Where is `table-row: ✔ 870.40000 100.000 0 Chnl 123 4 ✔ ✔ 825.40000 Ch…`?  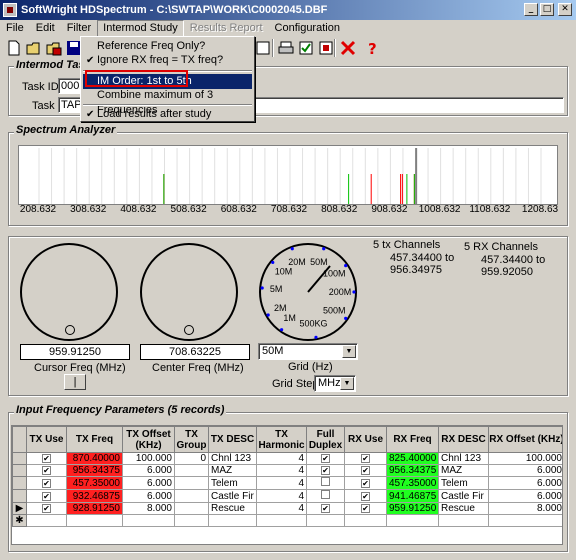 table-row: ✔ 870.40000 100.000 0 Chnl 123 4 ✔ ✔ 825.40000 Ch… is located at coordinates (287, 458).